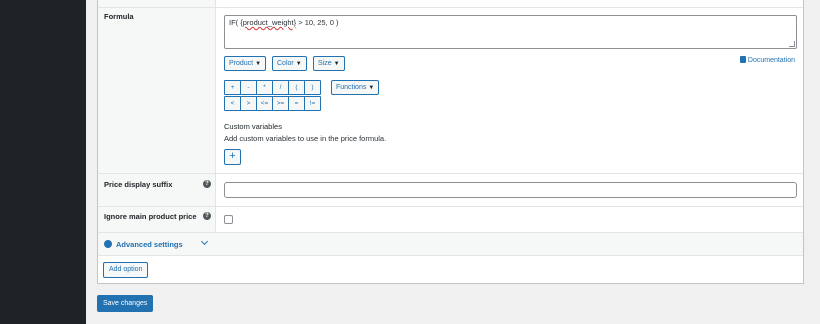  I want to click on product-dropdown: Product ▼, so click(245, 63).